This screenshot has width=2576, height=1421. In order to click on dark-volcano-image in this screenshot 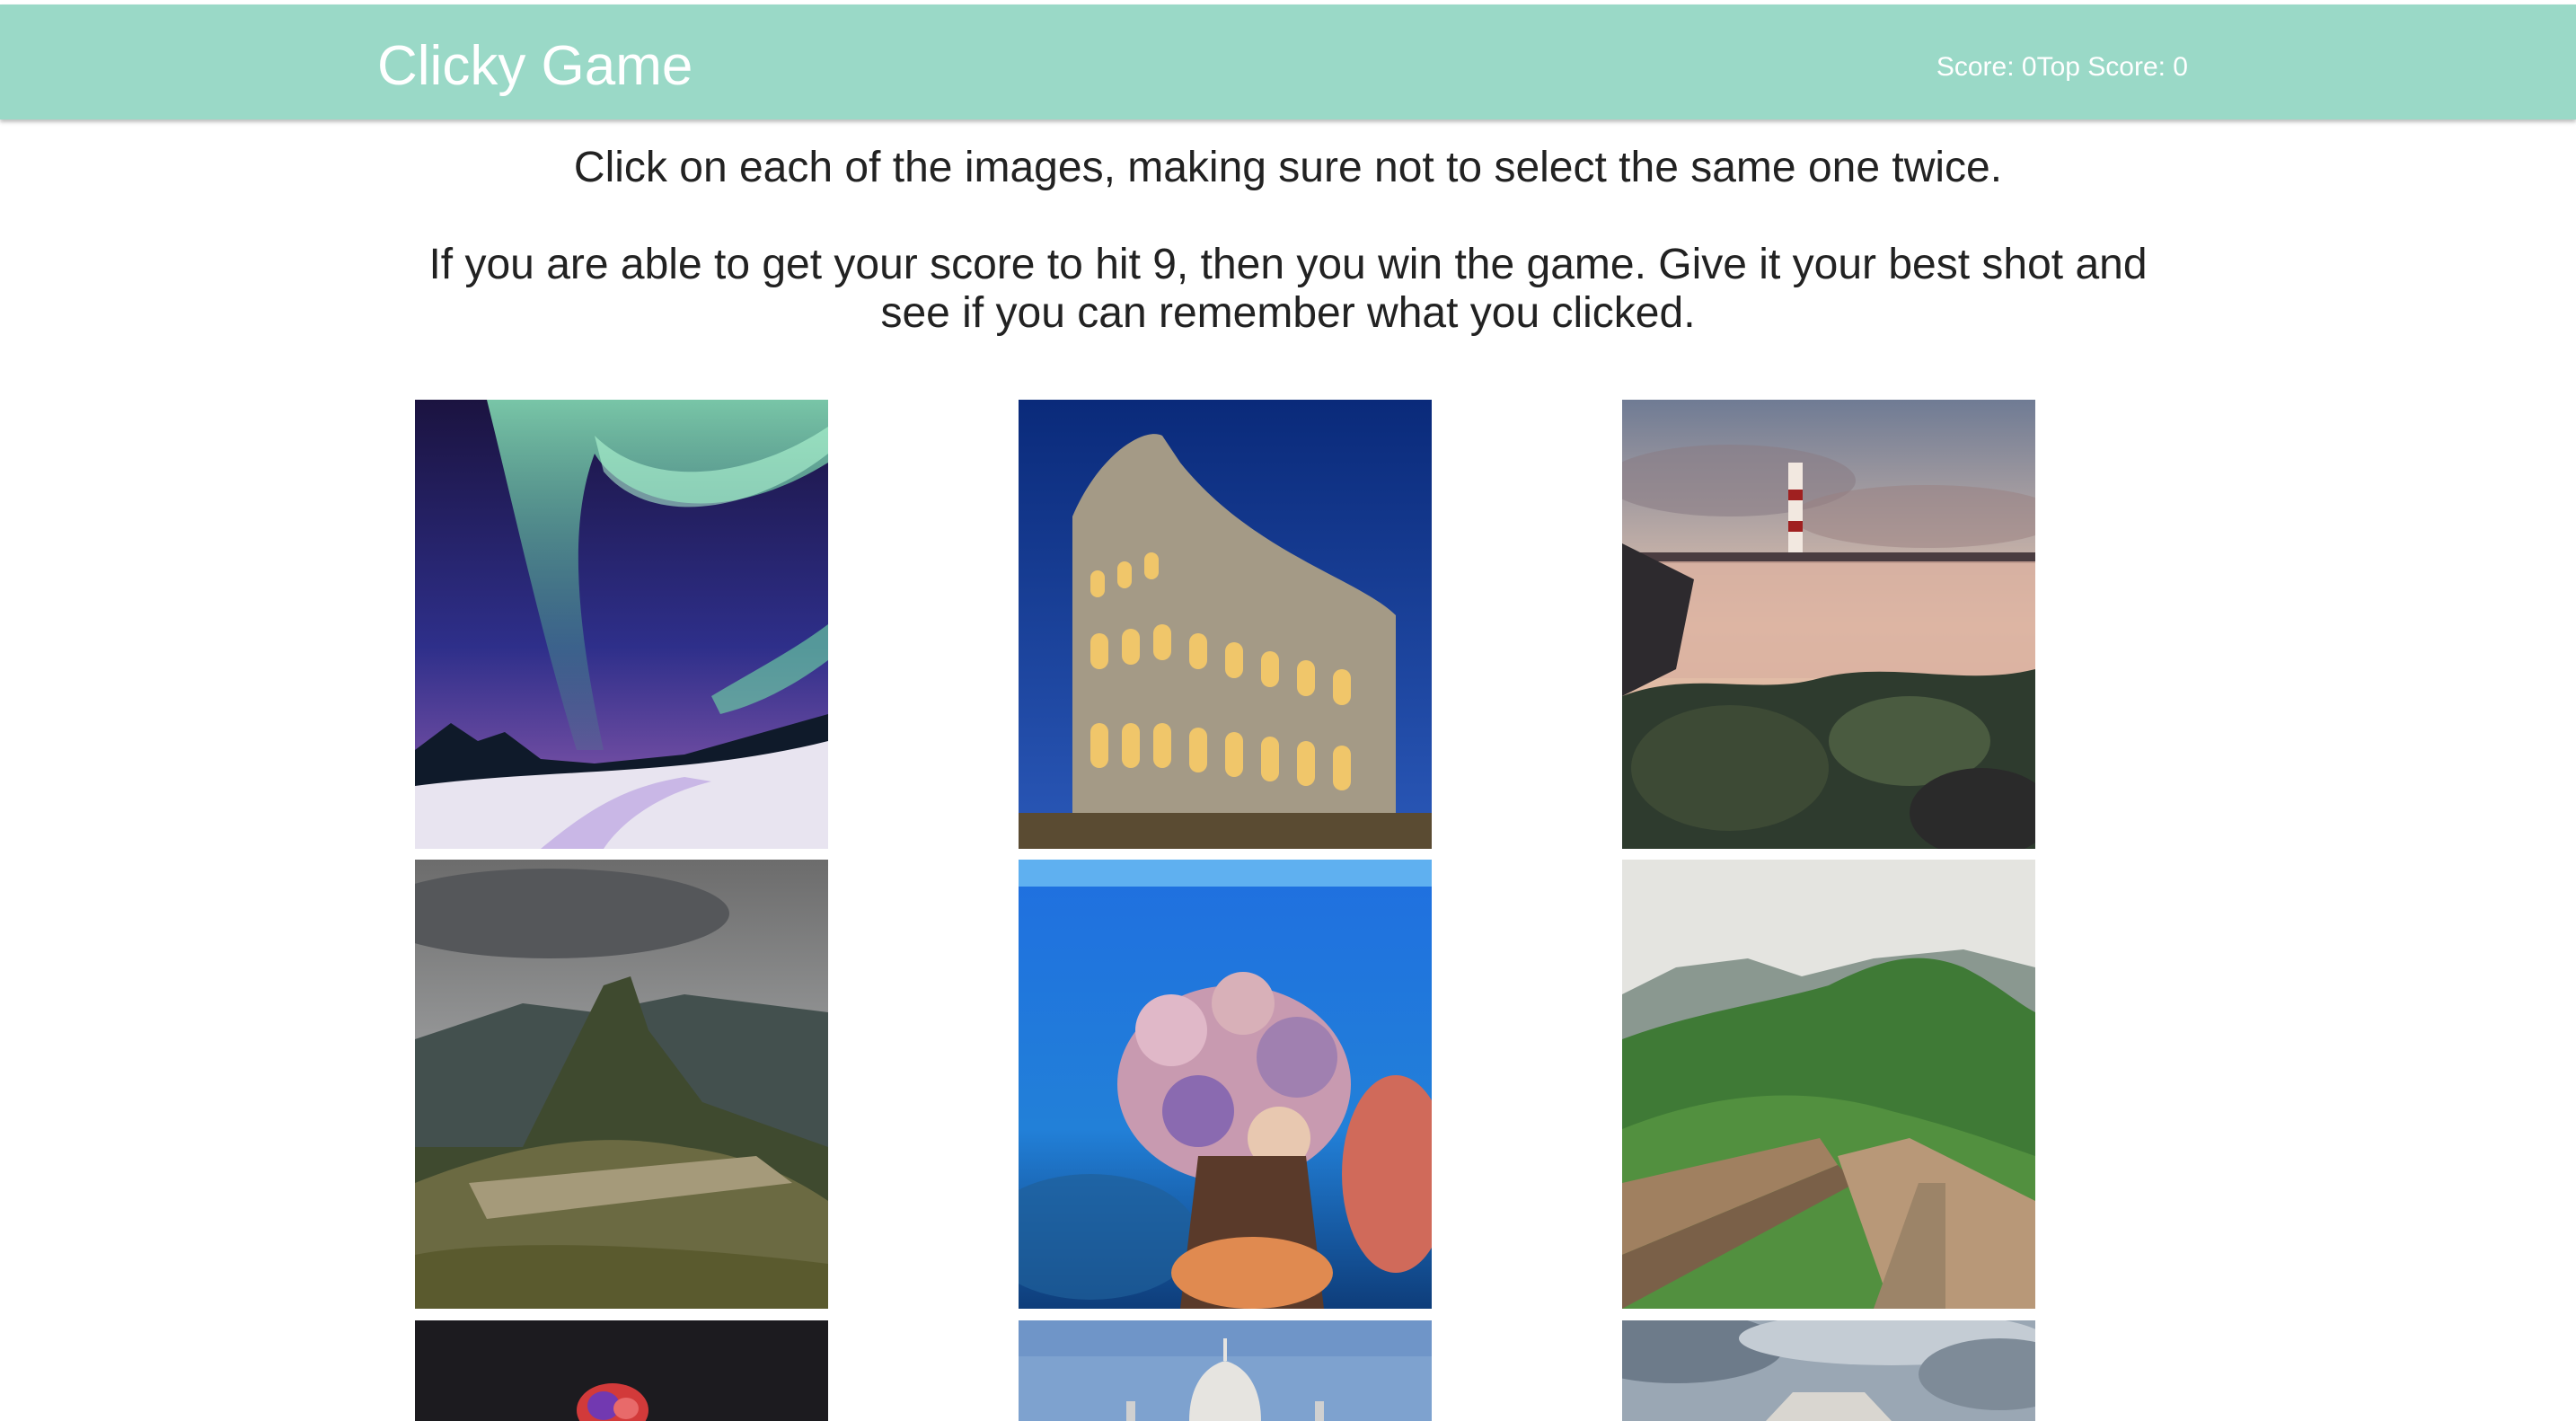, I will do `click(621, 1370)`.